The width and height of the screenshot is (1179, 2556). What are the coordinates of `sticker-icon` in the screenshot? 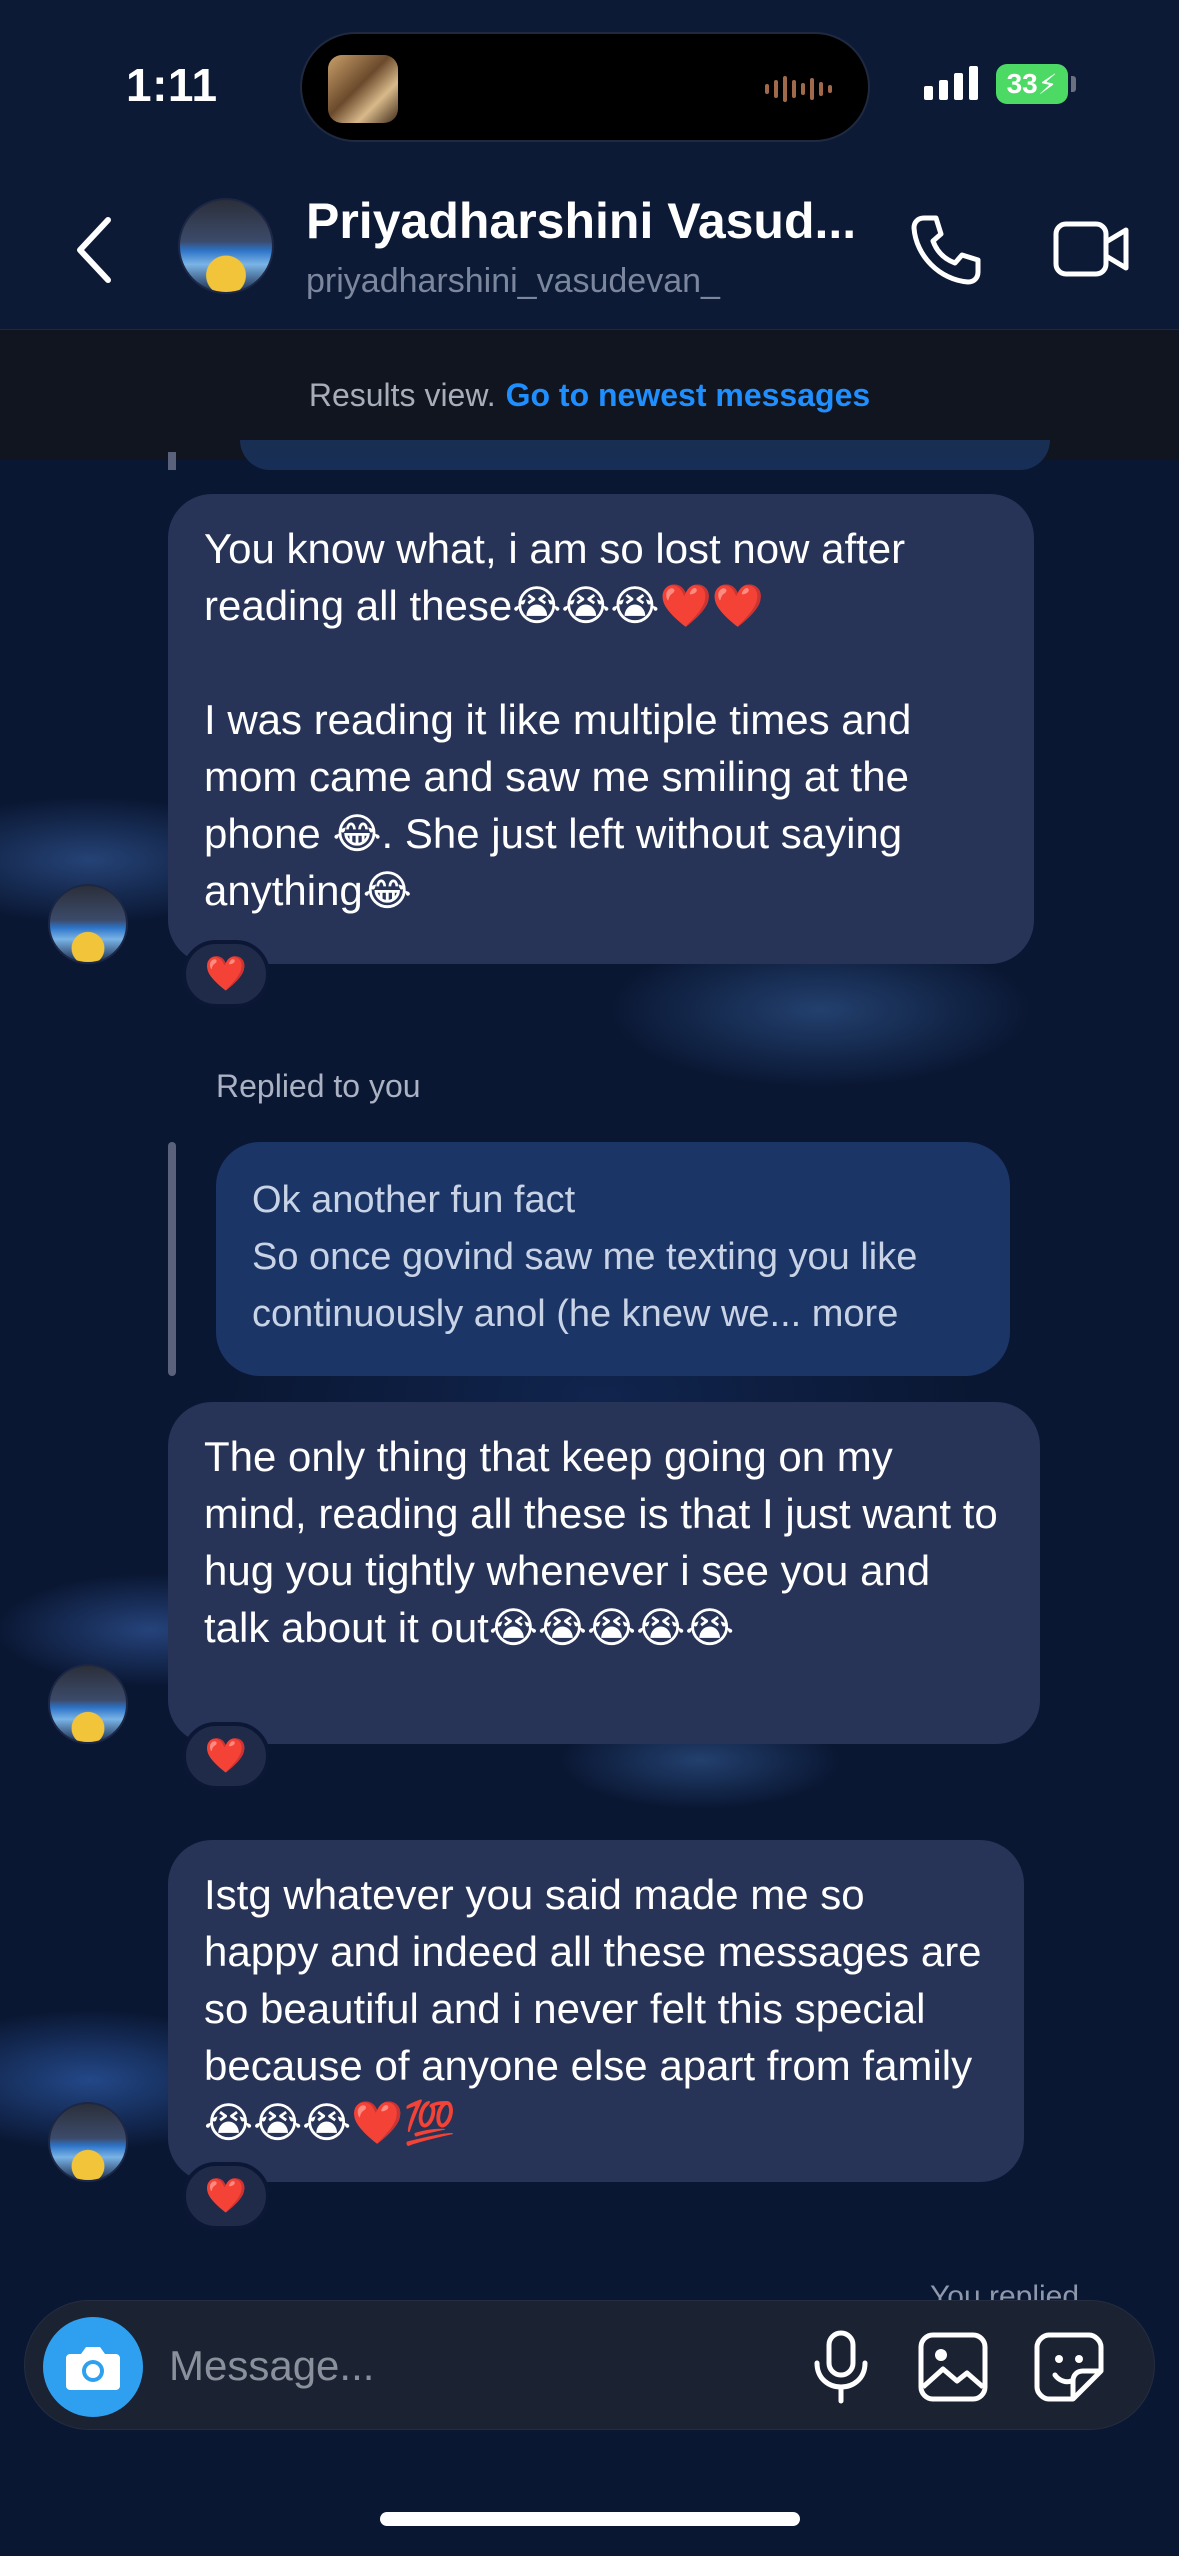 It's located at (1069, 2367).